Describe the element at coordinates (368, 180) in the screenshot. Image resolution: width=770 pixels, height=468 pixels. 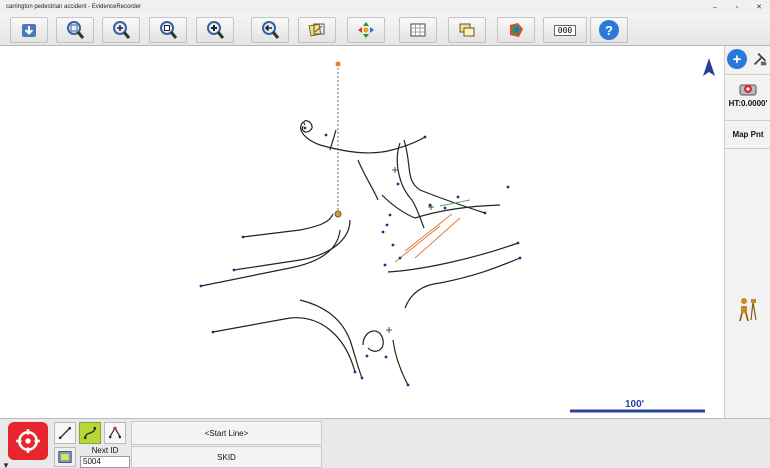
I see `road-edge-shoulder` at that location.